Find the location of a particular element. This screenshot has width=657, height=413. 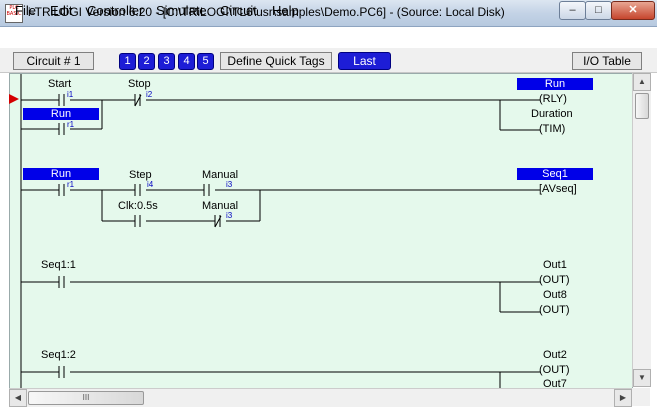

menu-bar is located at coordinates (328, 37).